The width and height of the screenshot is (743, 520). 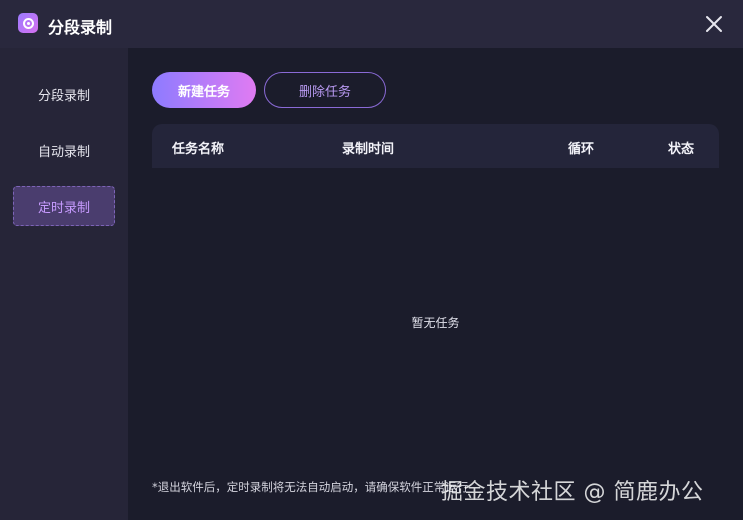 What do you see at coordinates (435, 146) in the screenshot?
I see `task-table-header: 任务名称 录制时间 循环 状态` at bounding box center [435, 146].